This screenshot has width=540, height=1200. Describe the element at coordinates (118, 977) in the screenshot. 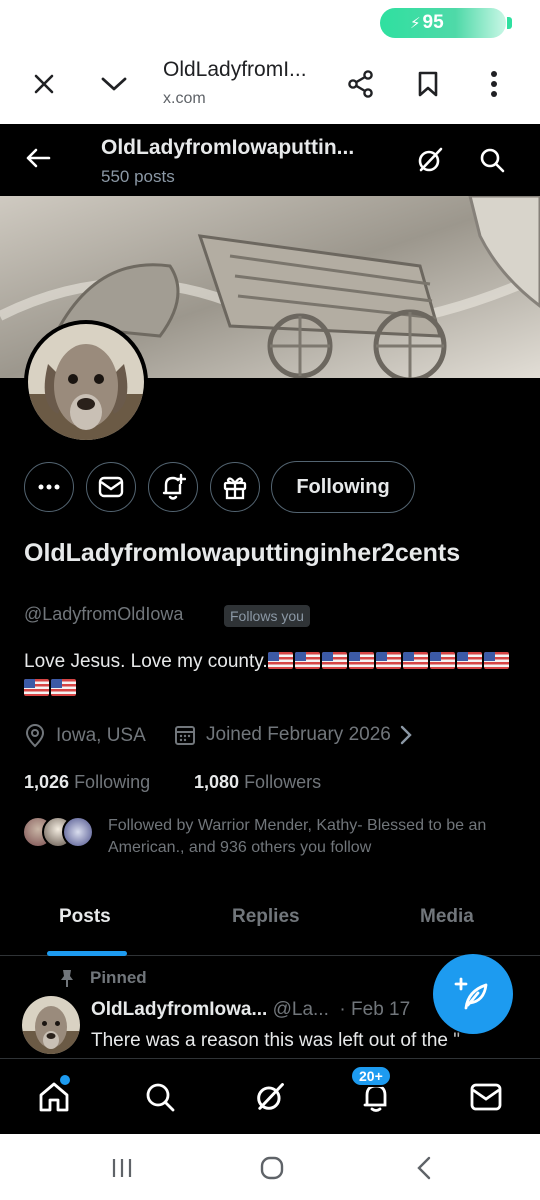

I see `pinned-label: Pinned` at that location.